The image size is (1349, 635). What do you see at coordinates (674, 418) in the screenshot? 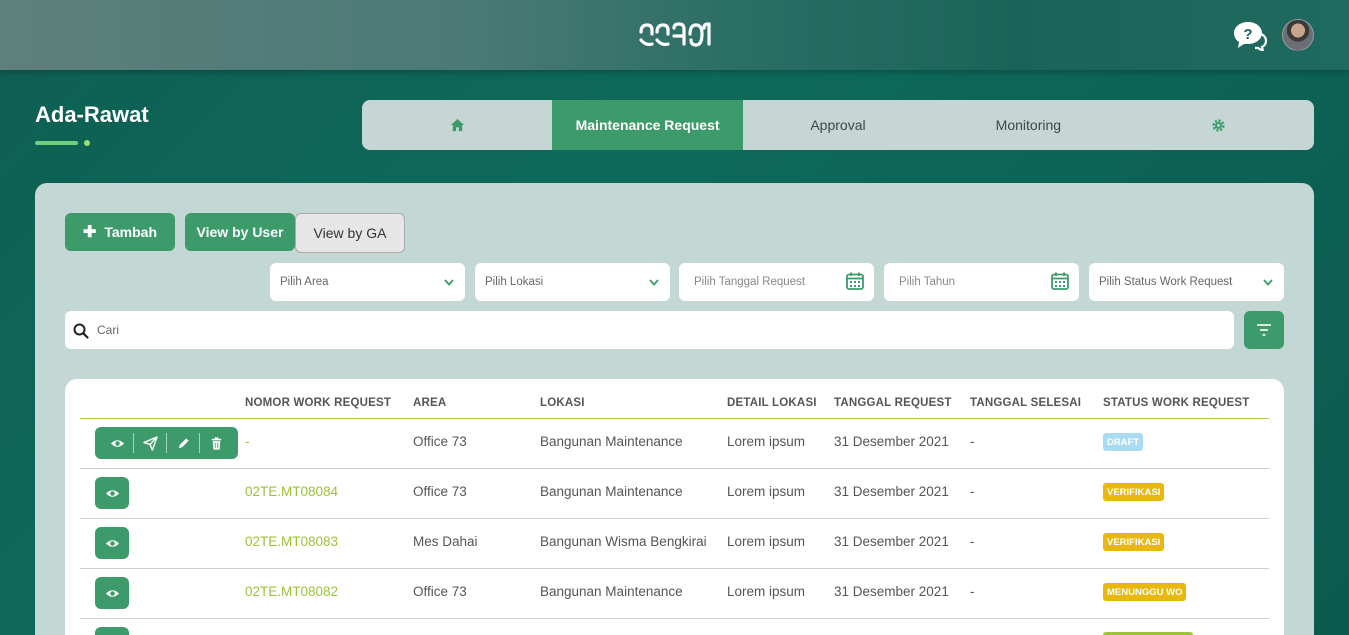
I see `header-divider` at bounding box center [674, 418].